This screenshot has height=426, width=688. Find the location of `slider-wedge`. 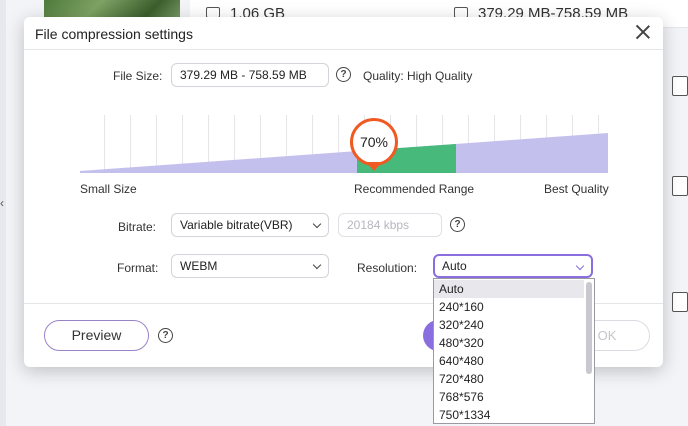

slider-wedge is located at coordinates (344, 153).